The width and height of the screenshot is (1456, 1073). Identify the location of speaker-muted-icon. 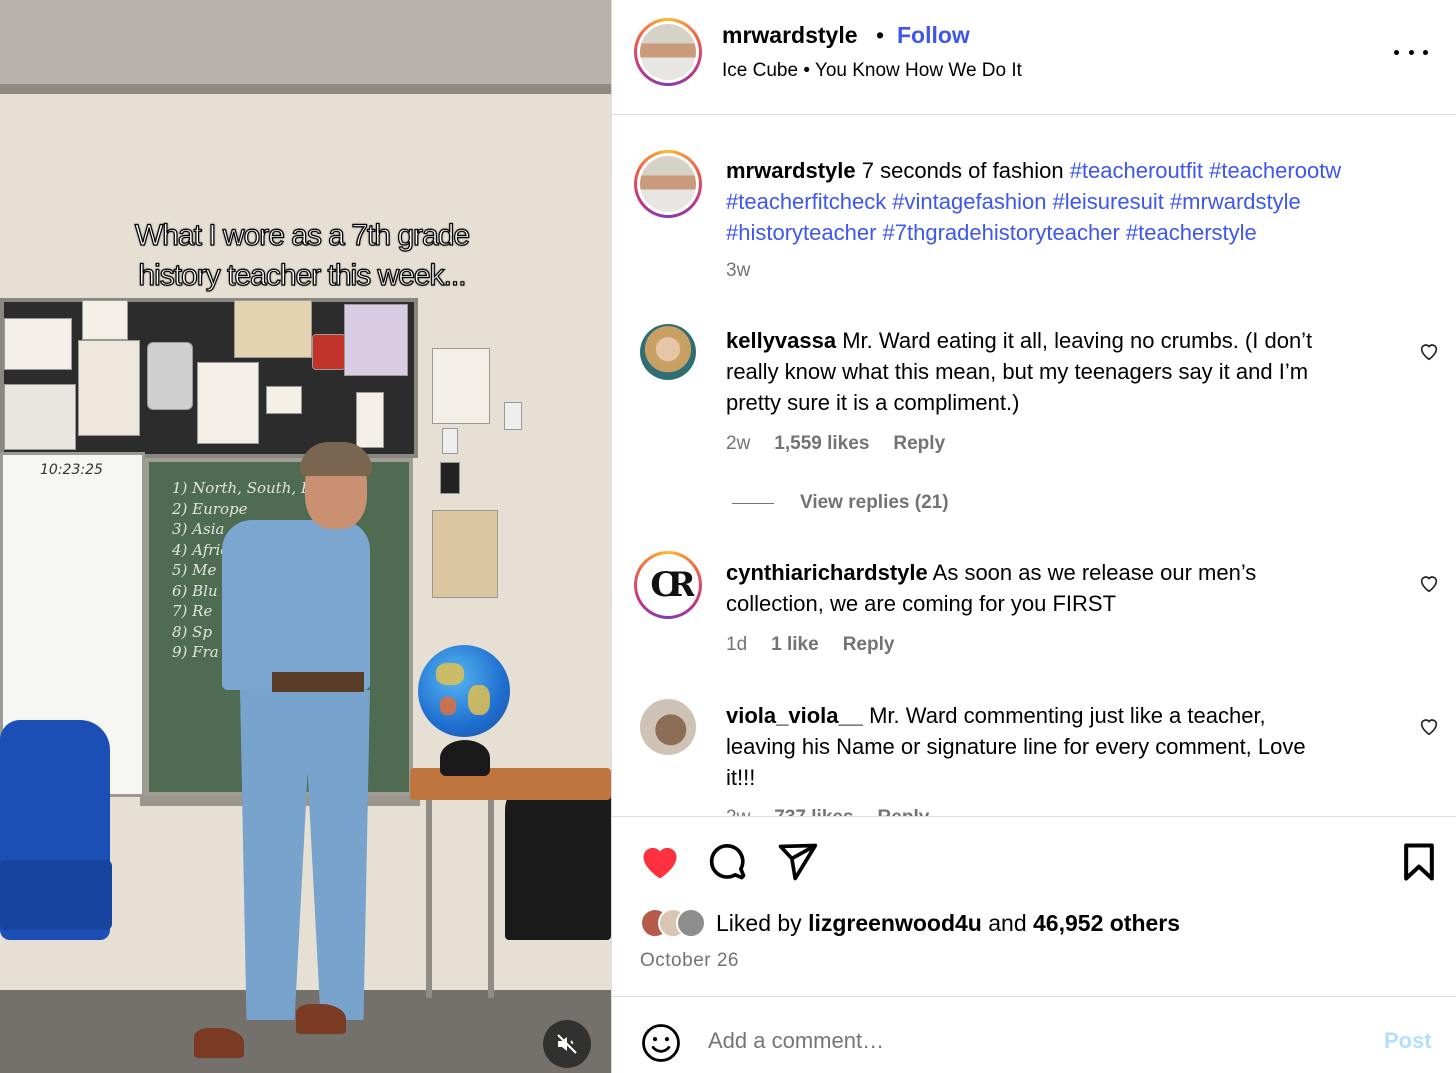
(567, 1044).